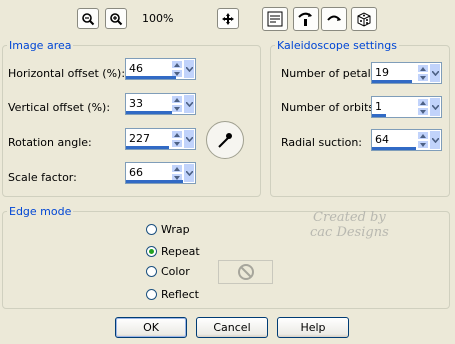 Image resolution: width=455 pixels, height=344 pixels. I want to click on watermark-line-1: Created by, so click(349, 217).